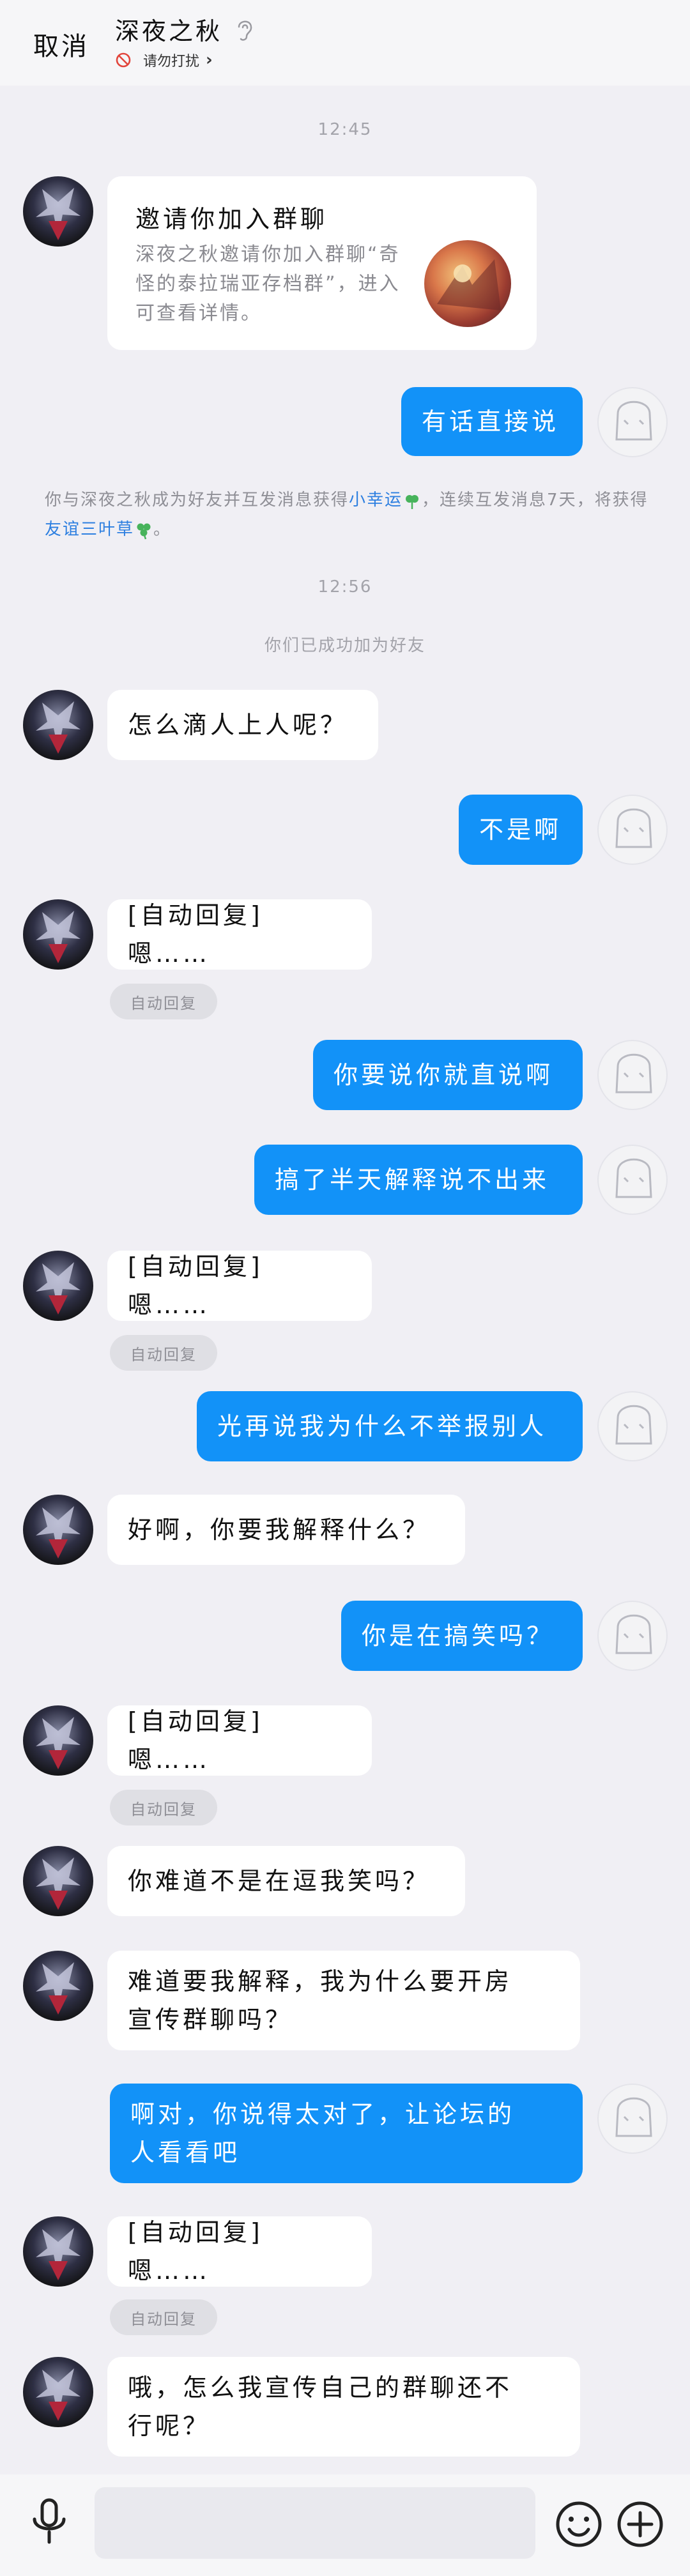  Describe the element at coordinates (345, 129) in the screenshot. I see `timestamp: 12:45` at that location.